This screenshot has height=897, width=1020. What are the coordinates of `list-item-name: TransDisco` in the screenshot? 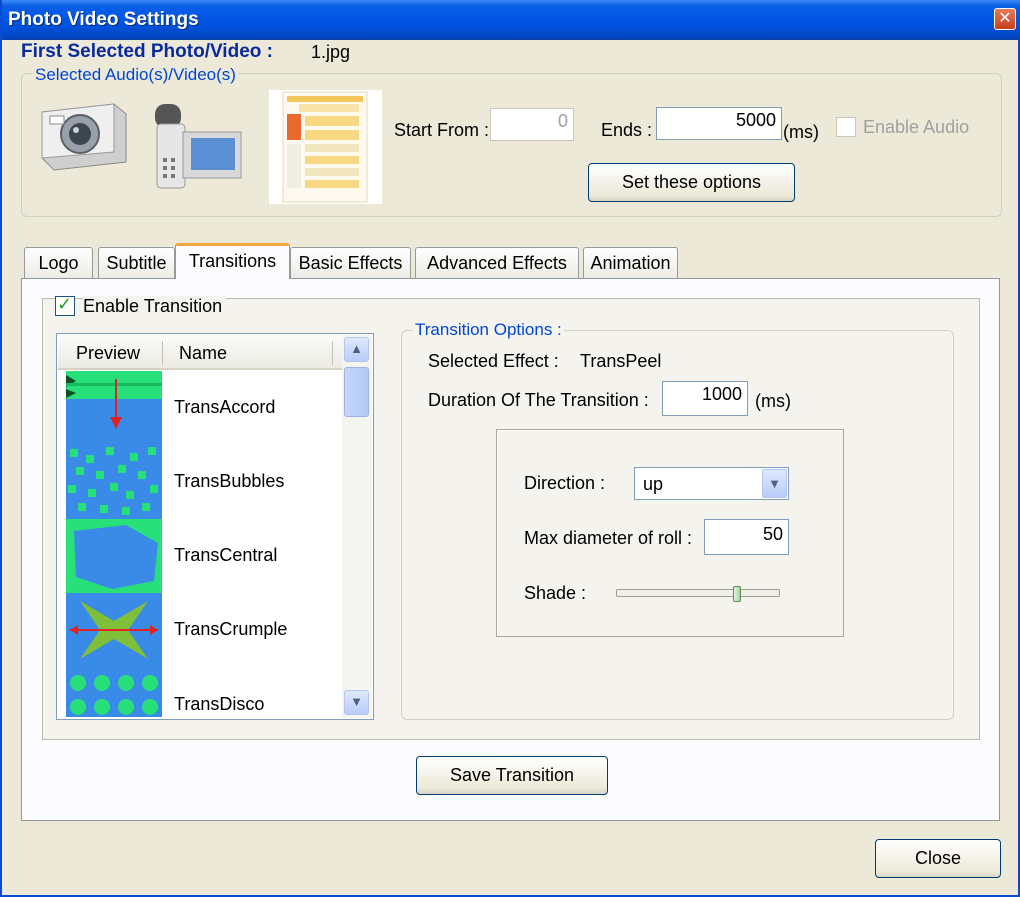 It's located at (219, 704).